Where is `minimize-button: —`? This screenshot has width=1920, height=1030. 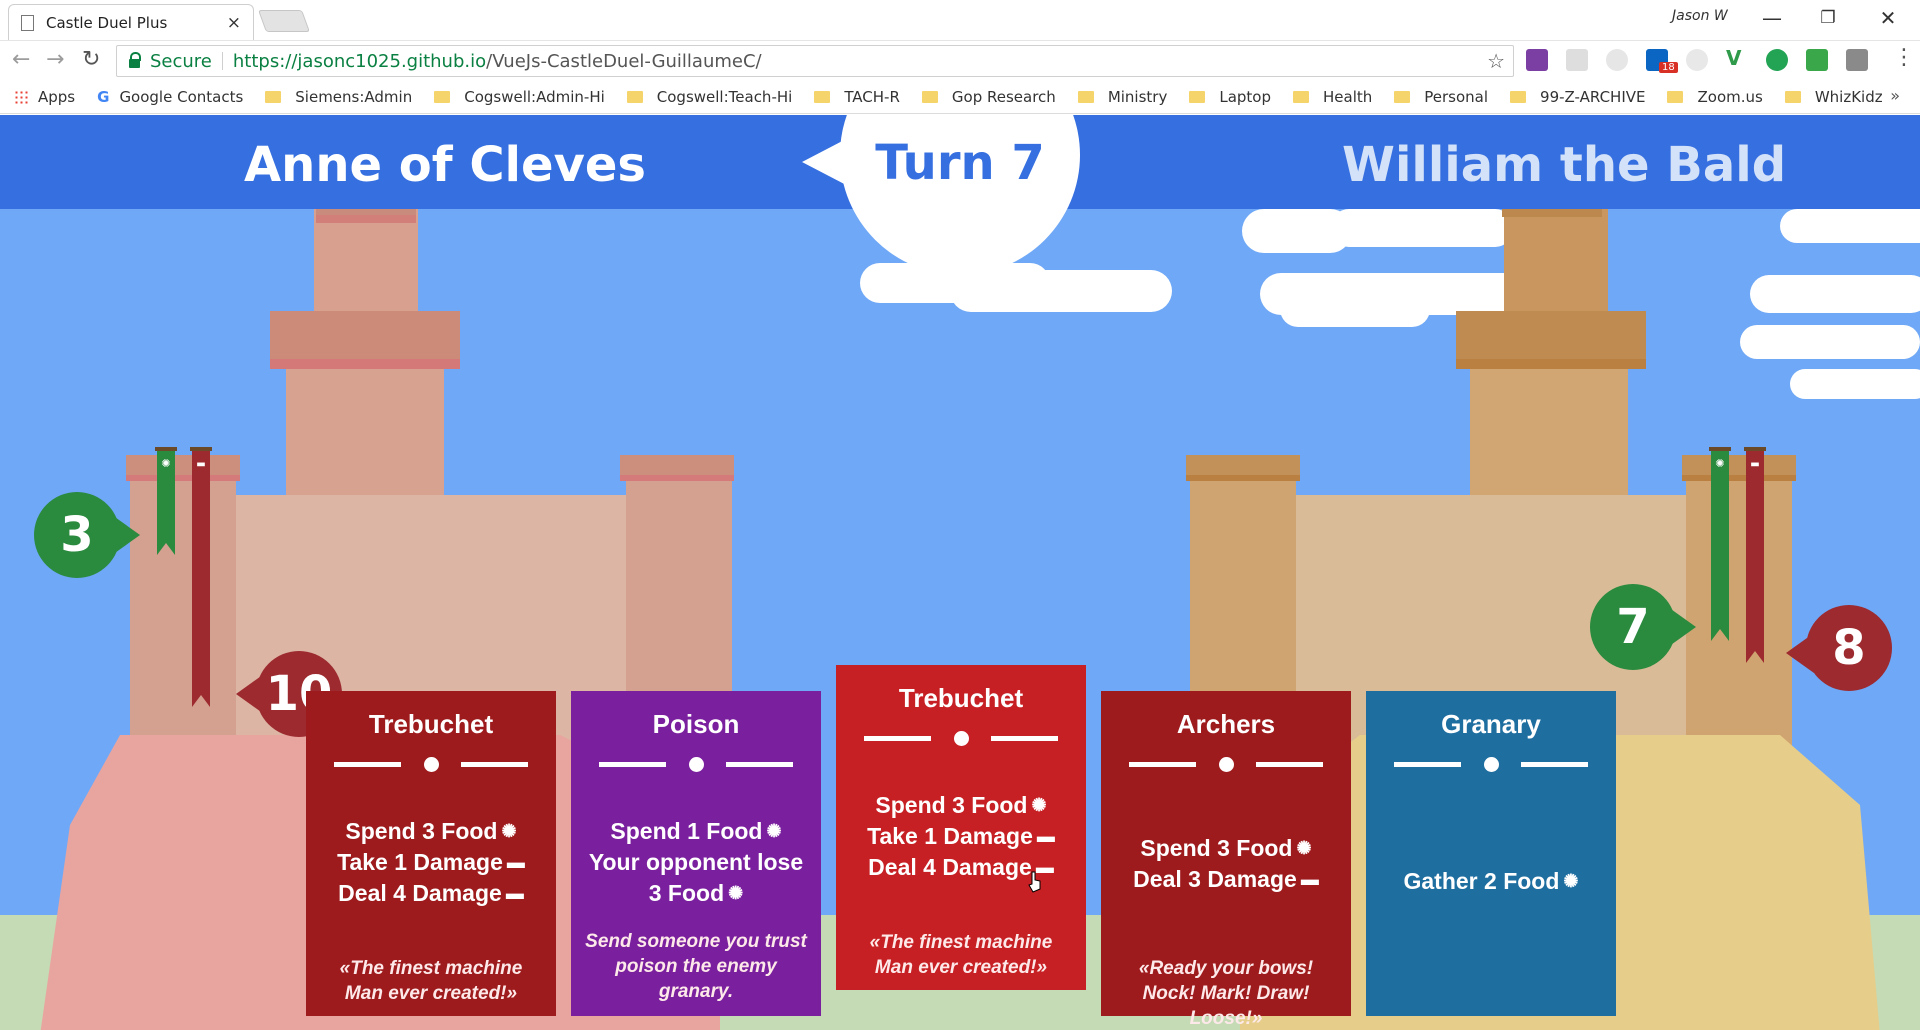
minimize-button: — is located at coordinates (1772, 18).